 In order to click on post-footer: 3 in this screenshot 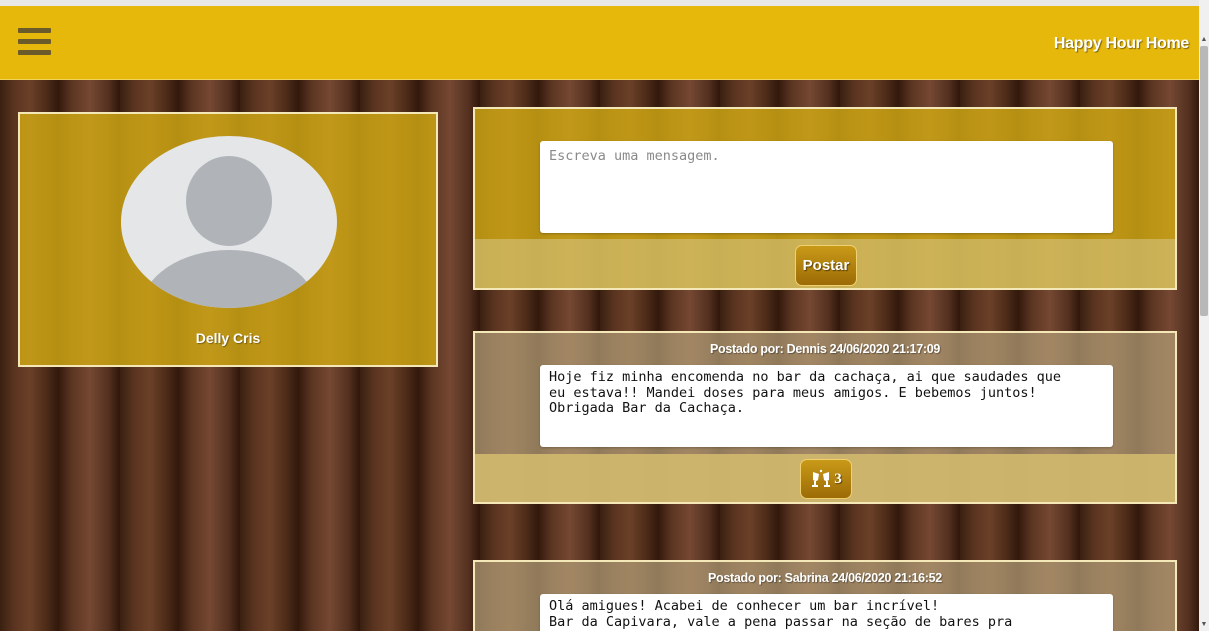, I will do `click(825, 478)`.